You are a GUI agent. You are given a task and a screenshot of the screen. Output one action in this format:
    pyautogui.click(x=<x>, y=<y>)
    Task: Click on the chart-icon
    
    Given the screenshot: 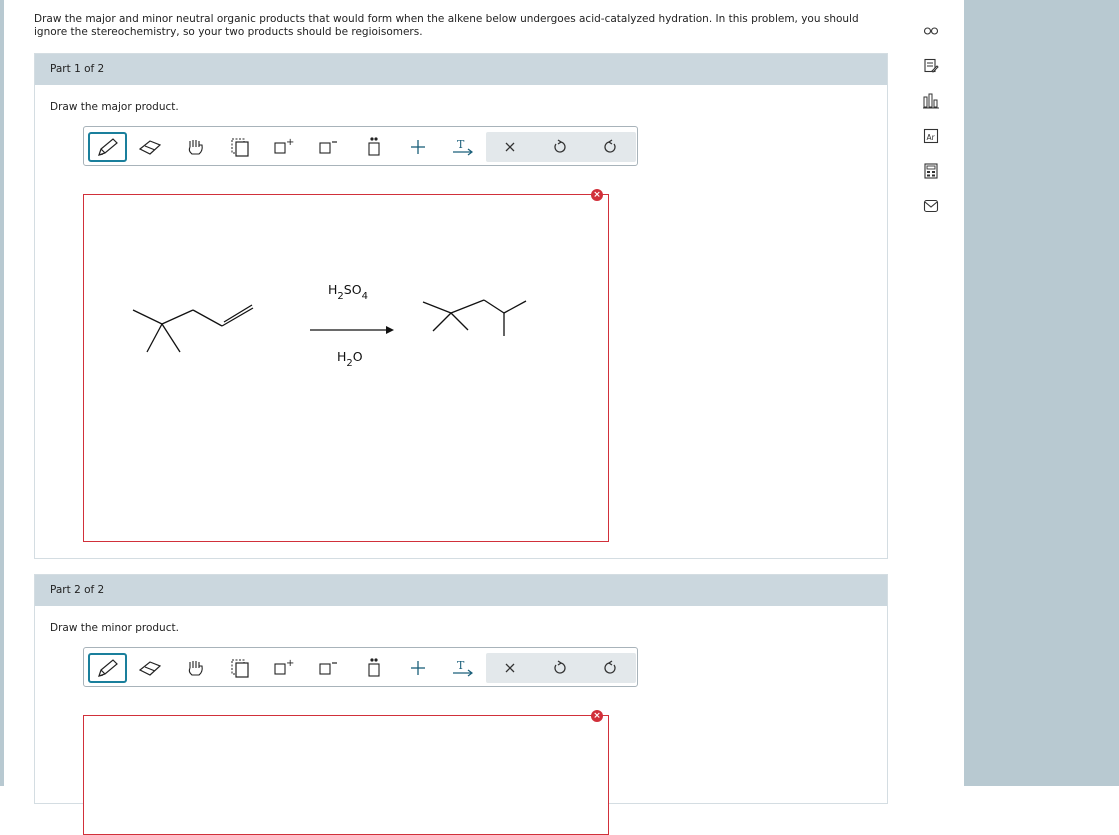 What is the action you would take?
    pyautogui.click(x=931, y=101)
    